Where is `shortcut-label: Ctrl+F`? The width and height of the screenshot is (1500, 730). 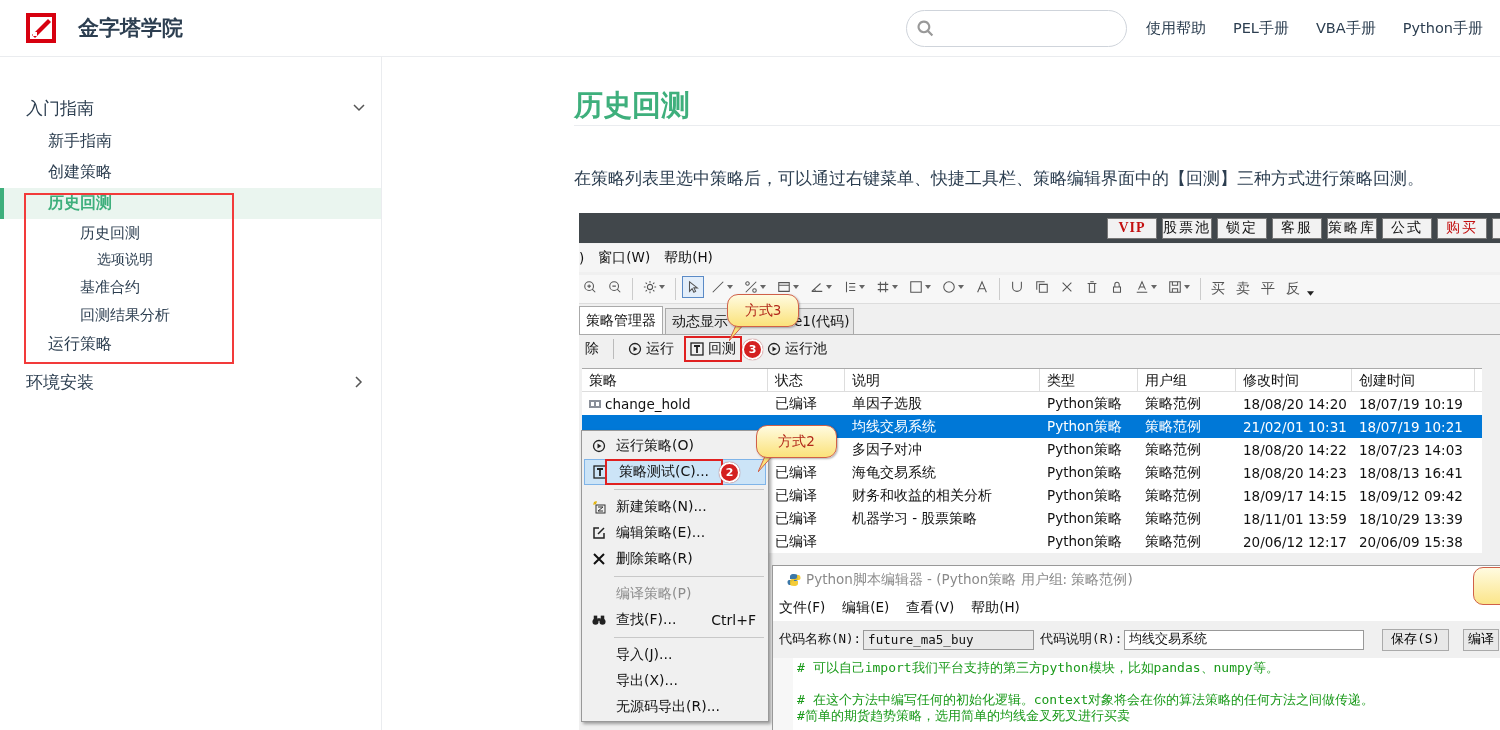 shortcut-label: Ctrl+F is located at coordinates (733, 620).